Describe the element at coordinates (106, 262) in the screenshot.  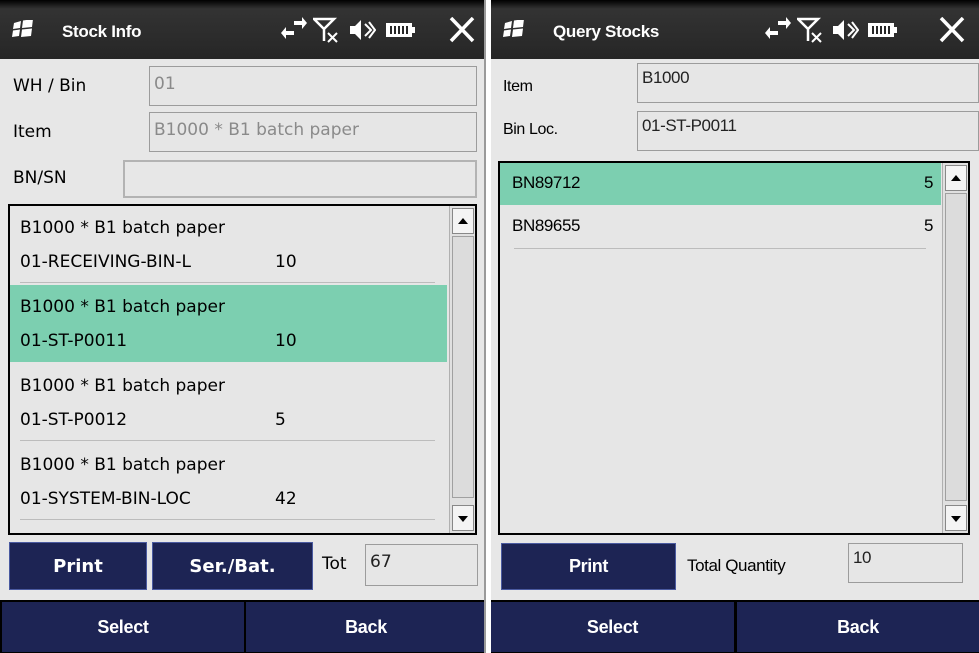
I see `bin-location: 01-RECEIVING-BIN-L` at that location.